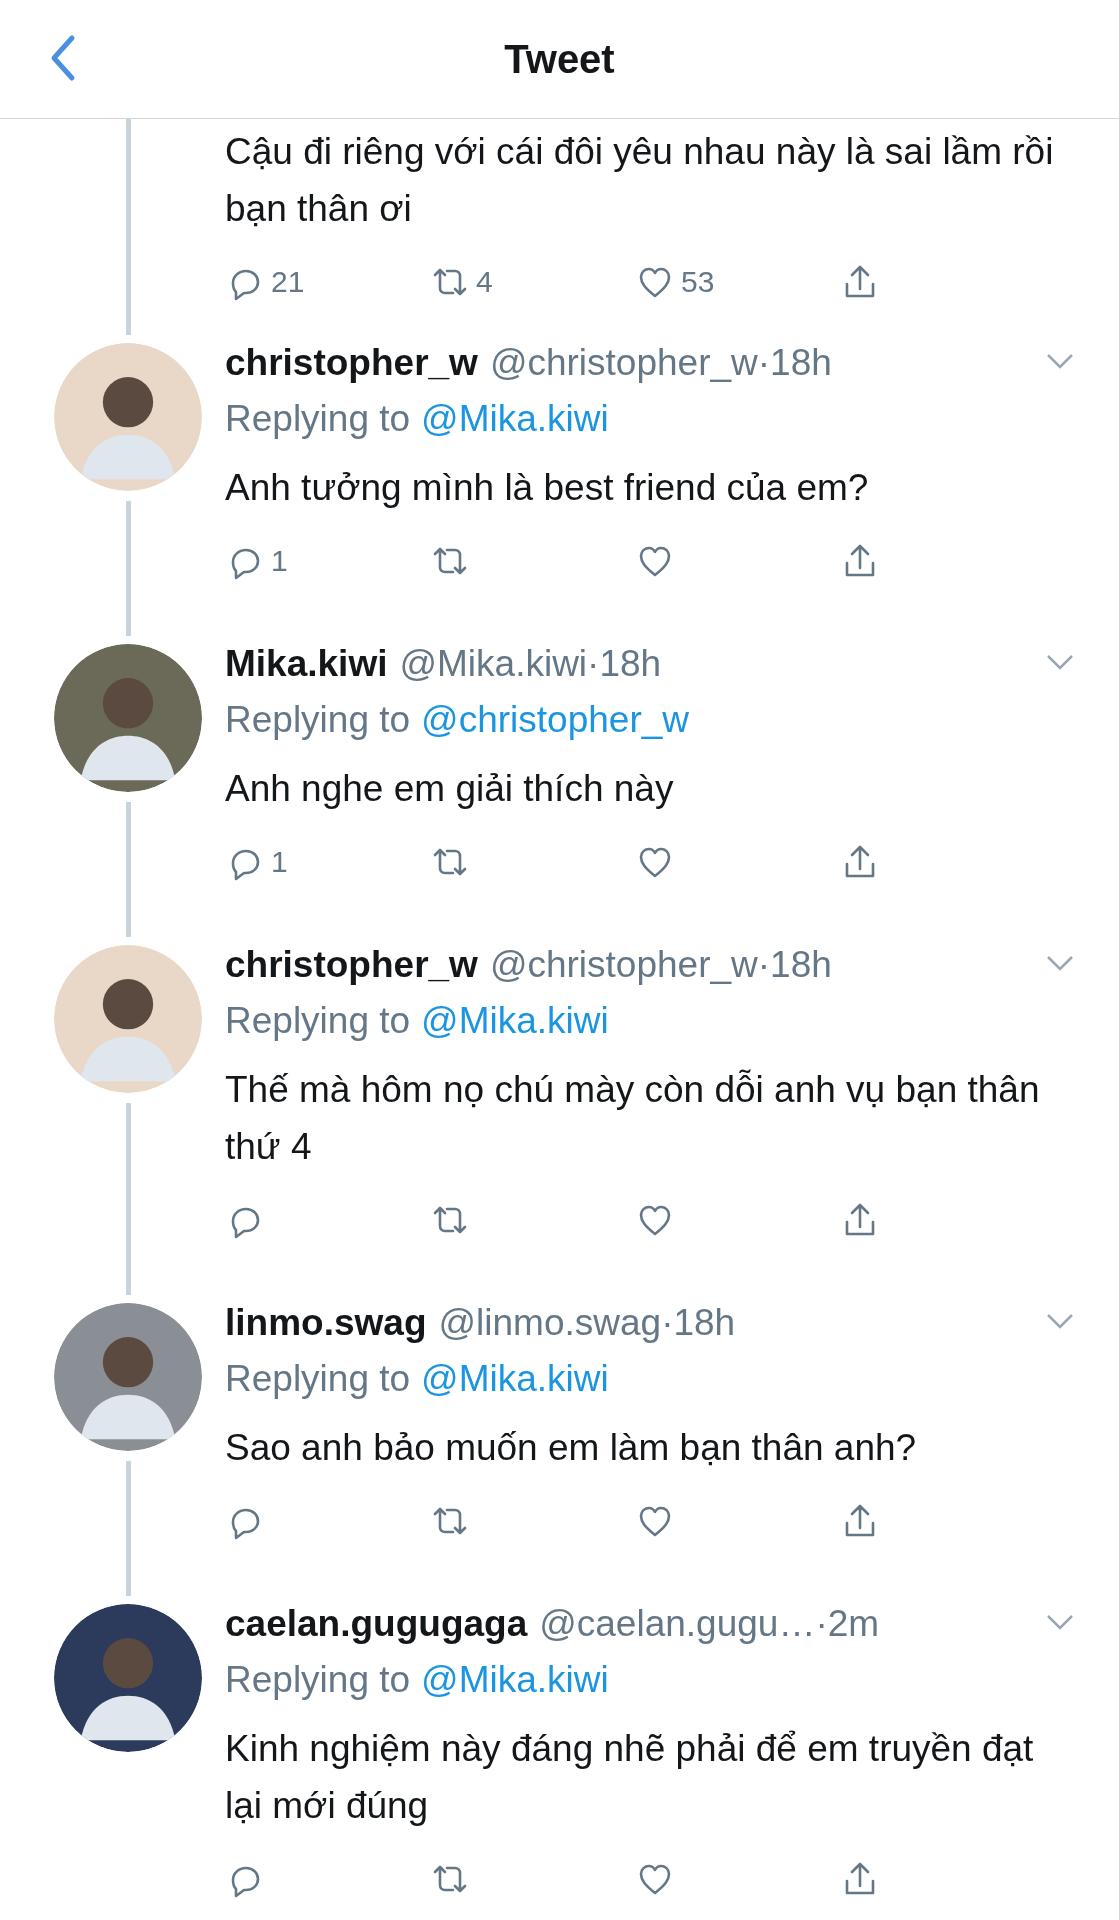 The width and height of the screenshot is (1119, 1920). Describe the element at coordinates (633, 1118) in the screenshot. I see `tweet-text: Thế mà hôm nọ chú mày còn dỗi anh vụ bạn thân thứ 4` at that location.